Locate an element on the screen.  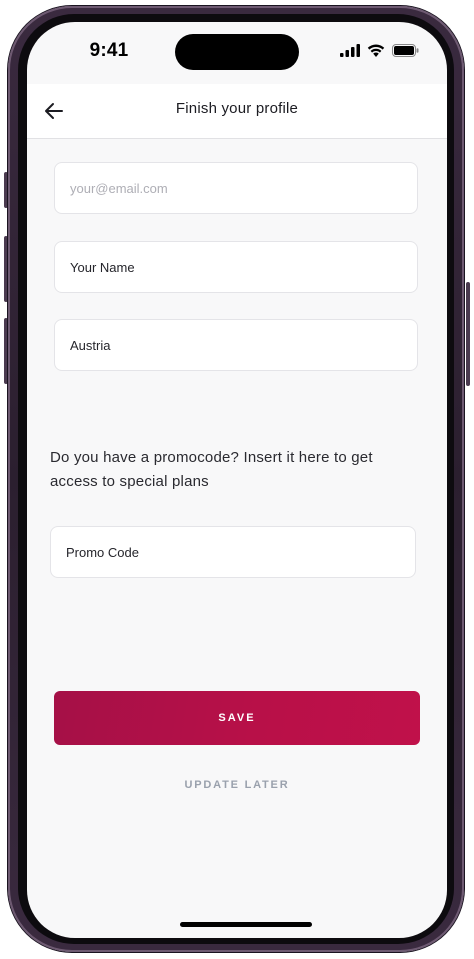
promo-code-input-value: Promo Code is located at coordinates (102, 552).